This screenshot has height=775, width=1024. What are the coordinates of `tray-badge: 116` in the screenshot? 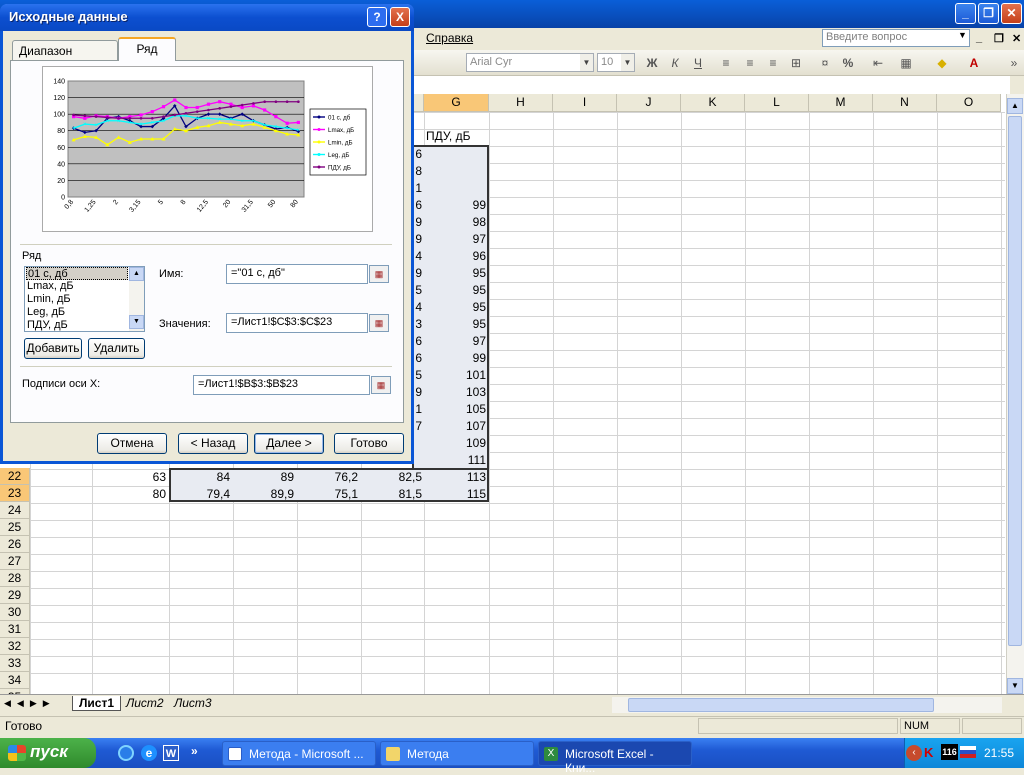 It's located at (949, 752).